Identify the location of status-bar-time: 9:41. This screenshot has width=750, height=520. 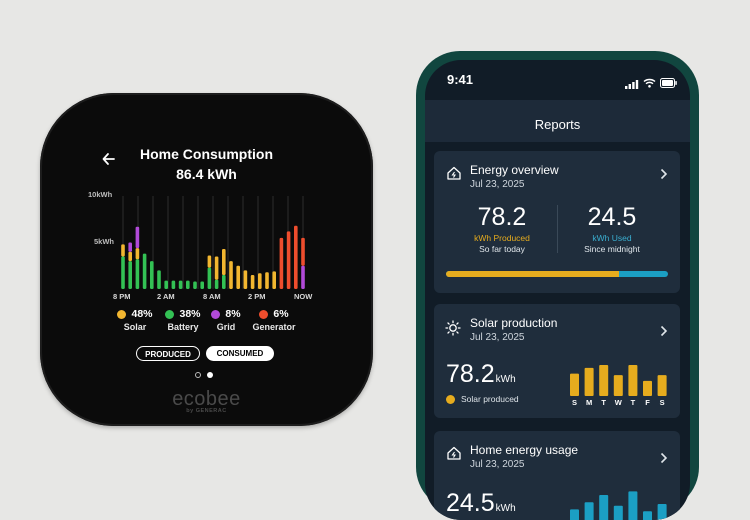
(460, 79).